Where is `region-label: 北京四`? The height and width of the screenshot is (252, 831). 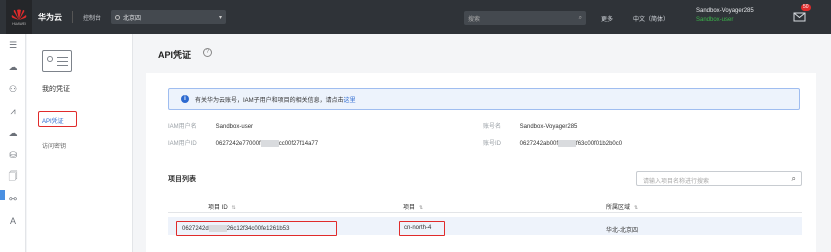
region-label: 北京四 is located at coordinates (132, 18).